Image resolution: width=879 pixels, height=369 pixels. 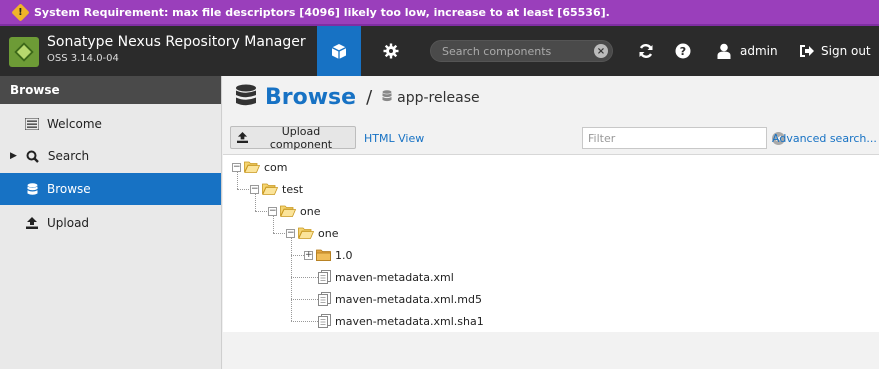 I want to click on sign-out-label: Sign out, so click(x=846, y=51).